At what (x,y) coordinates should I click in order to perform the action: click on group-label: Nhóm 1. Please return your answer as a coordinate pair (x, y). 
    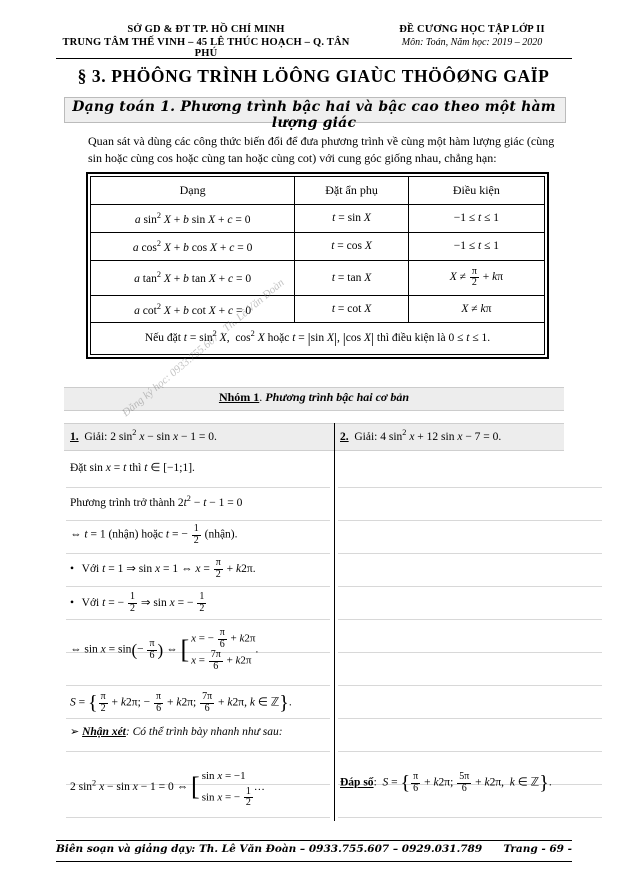
    Looking at the image, I should click on (239, 397).